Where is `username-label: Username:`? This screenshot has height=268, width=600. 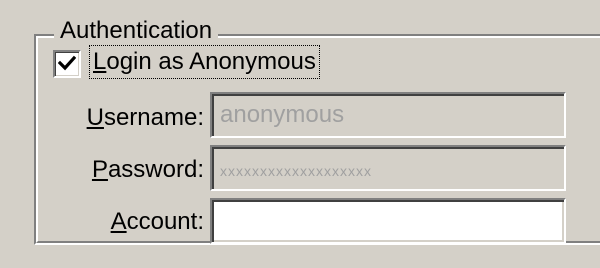
username-label: Username: is located at coordinates (145, 118).